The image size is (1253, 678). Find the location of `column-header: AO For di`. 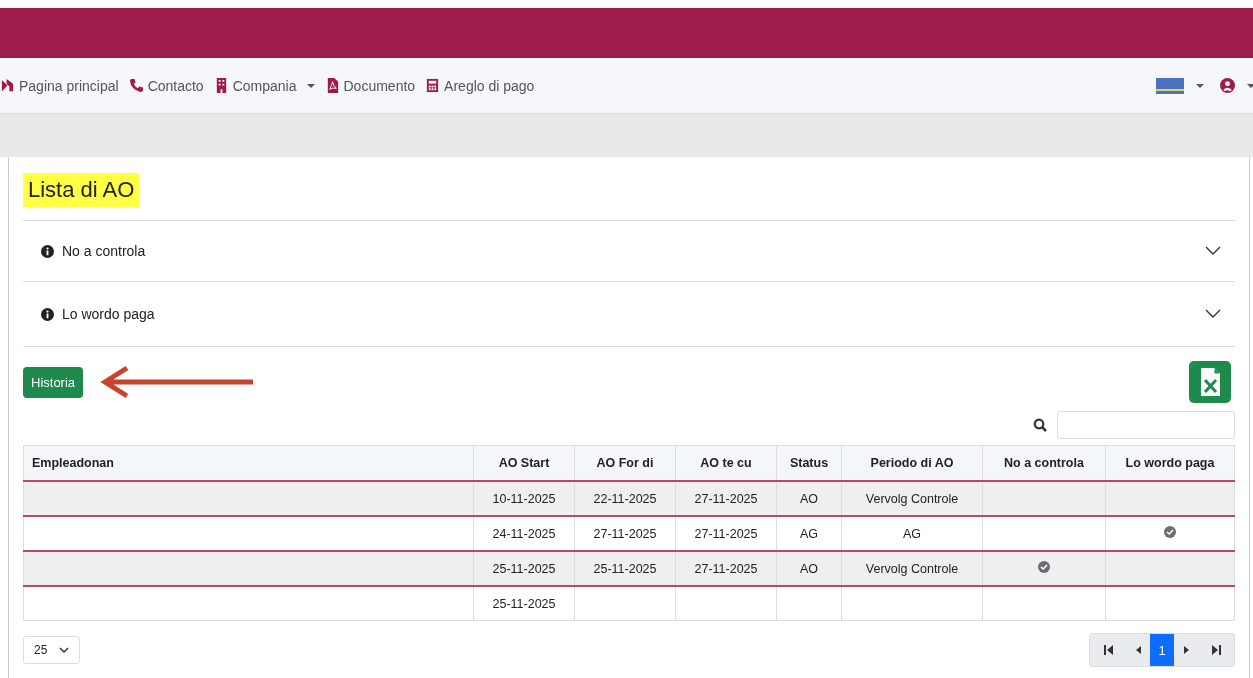

column-header: AO For di is located at coordinates (625, 463).